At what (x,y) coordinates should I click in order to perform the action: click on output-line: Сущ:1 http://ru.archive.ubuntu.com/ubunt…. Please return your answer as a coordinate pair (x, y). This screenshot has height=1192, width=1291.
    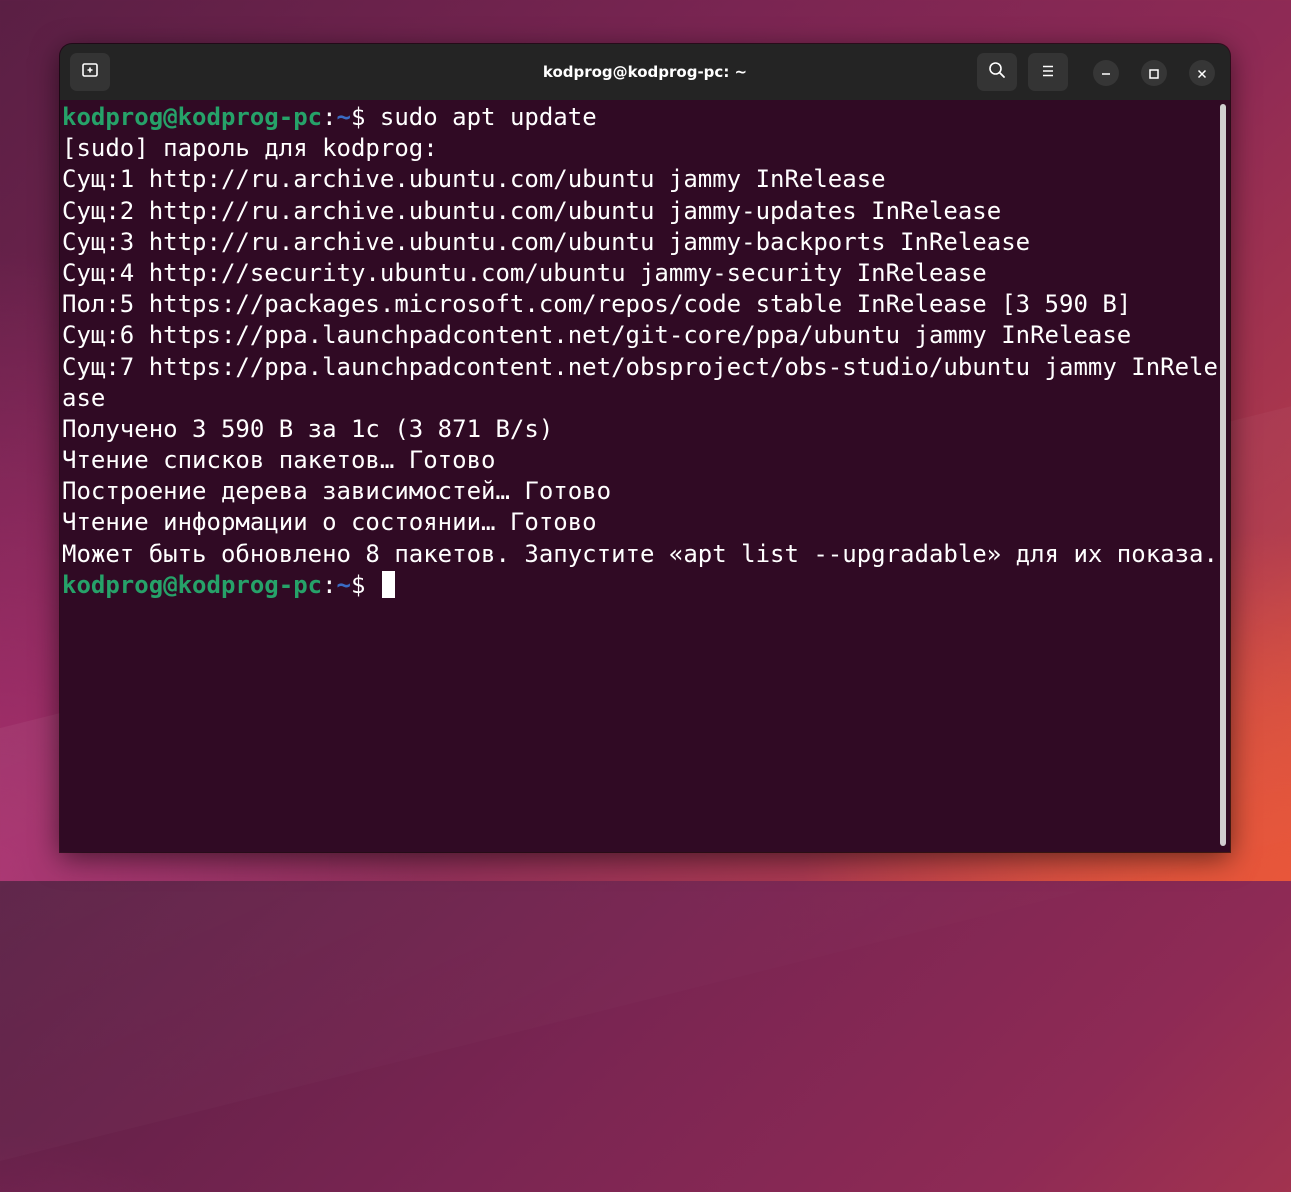
    Looking at the image, I should click on (474, 179).